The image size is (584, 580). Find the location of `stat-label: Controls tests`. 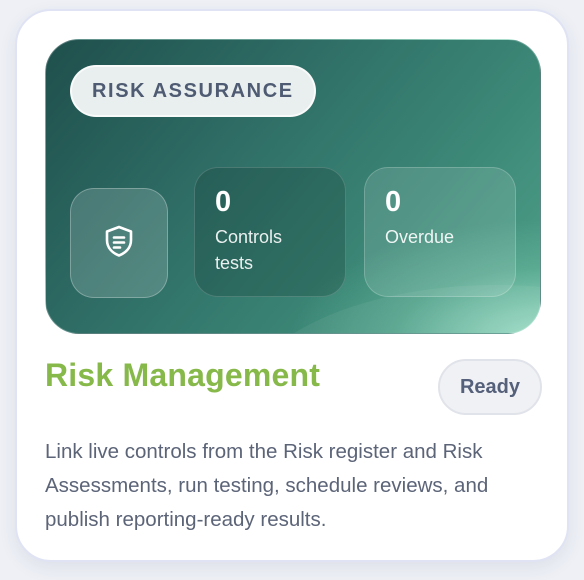

stat-label: Controls tests is located at coordinates (249, 250).